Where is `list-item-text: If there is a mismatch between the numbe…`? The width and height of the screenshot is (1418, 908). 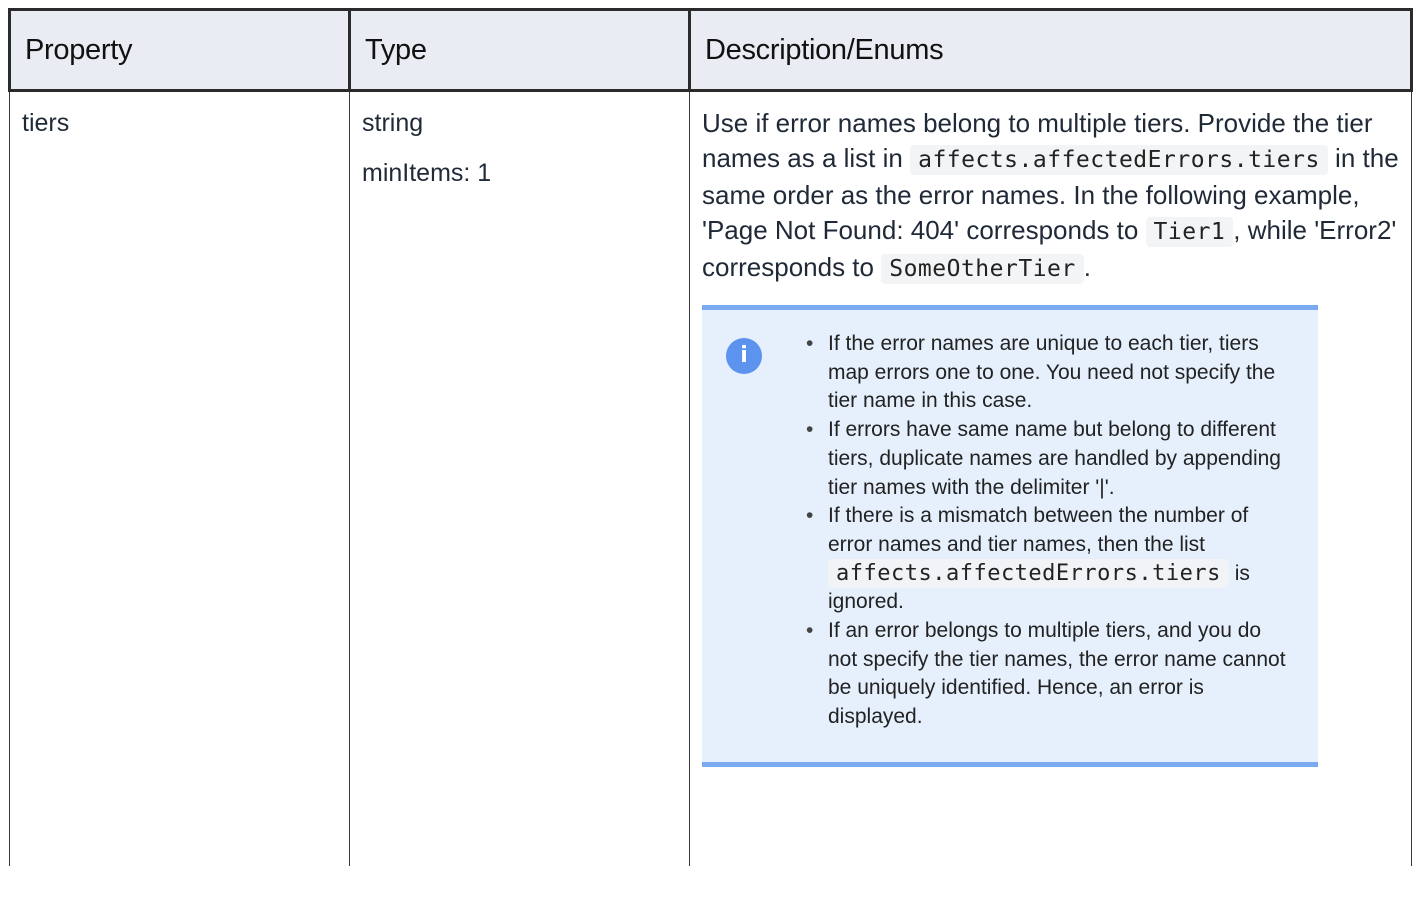 list-item-text: If there is a mismatch between the numbe… is located at coordinates (1038, 530).